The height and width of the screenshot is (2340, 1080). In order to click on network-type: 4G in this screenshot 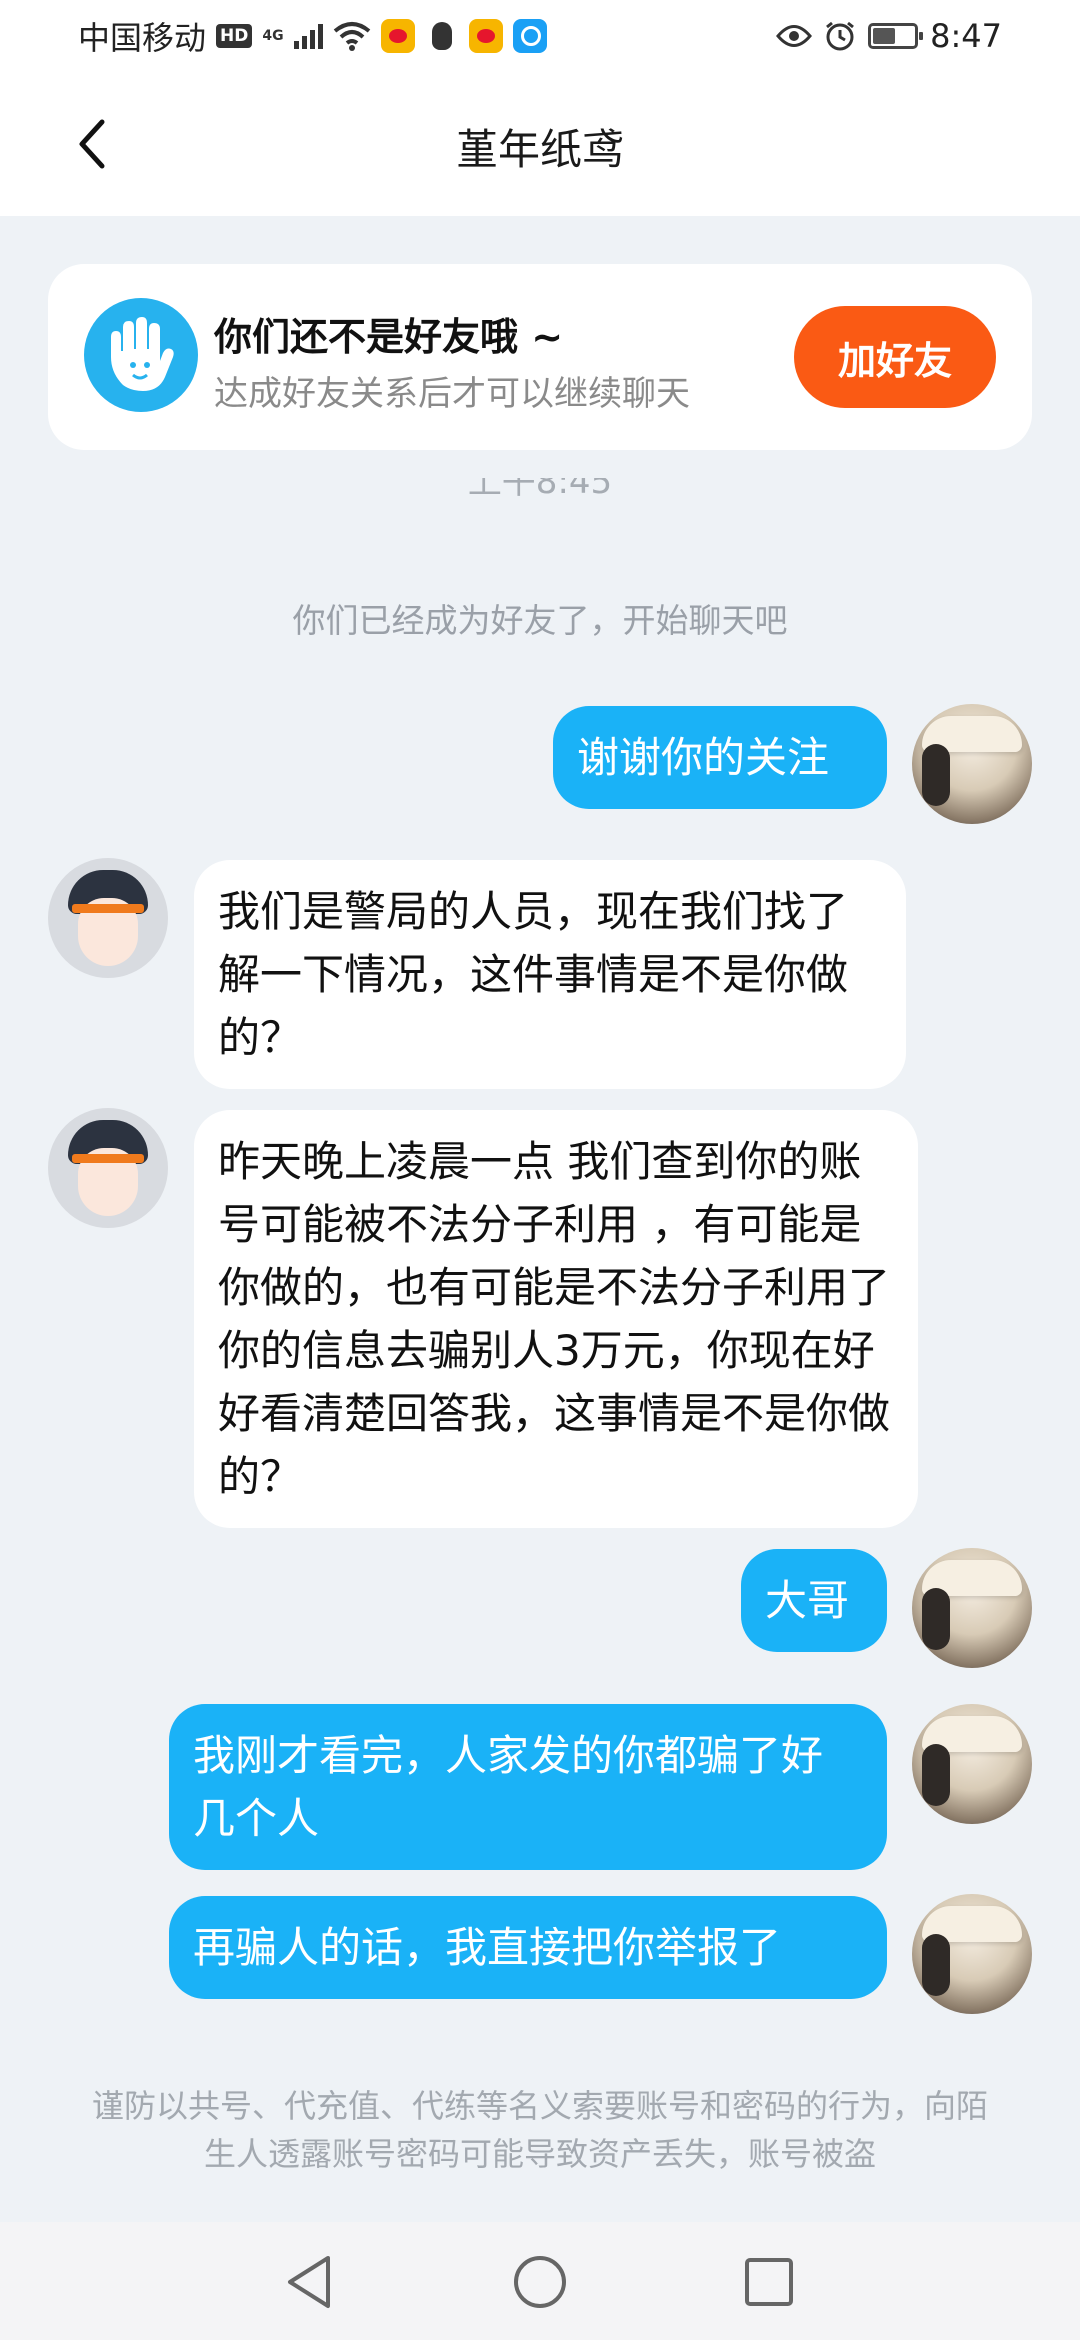, I will do `click(273, 36)`.